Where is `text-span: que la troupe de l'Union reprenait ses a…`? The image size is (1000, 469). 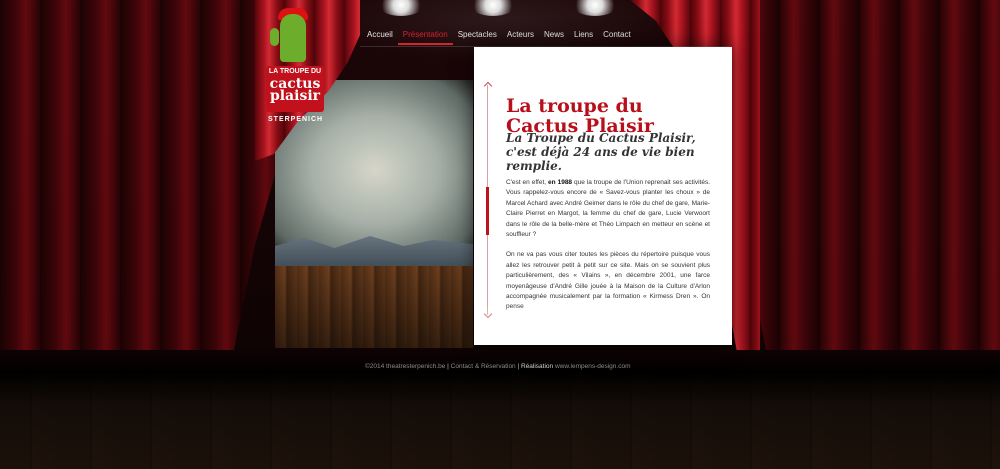
text-span: que la troupe de l'Union reprenait ses a… is located at coordinates (608, 209).